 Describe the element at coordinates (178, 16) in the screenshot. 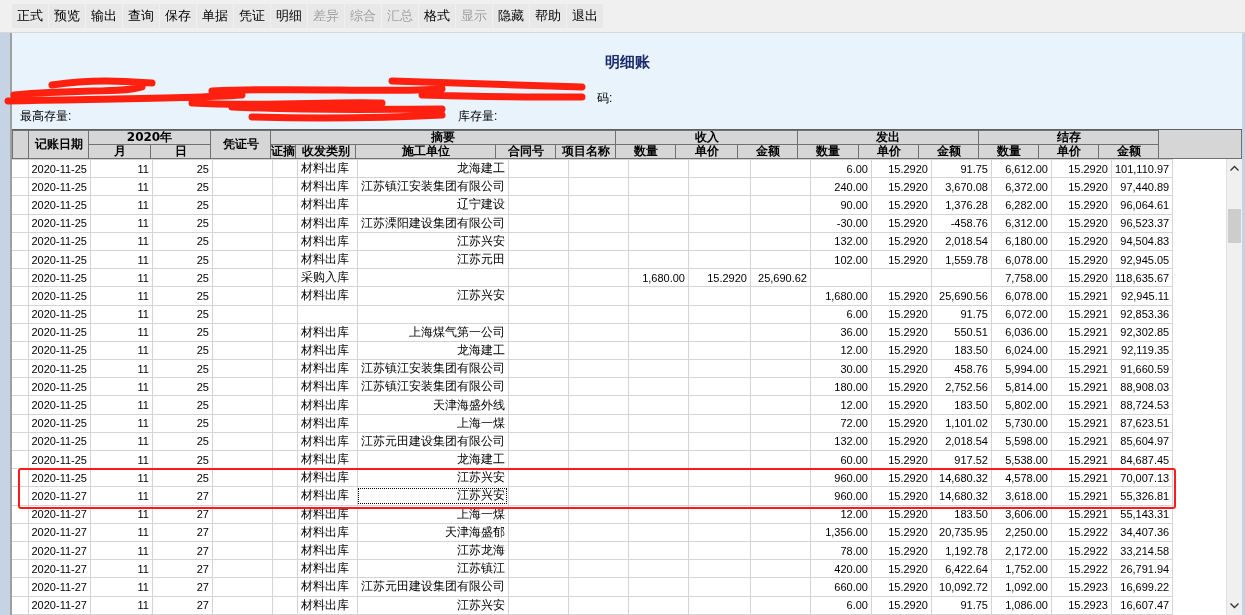

I see `toolbar-button: 保存` at that location.